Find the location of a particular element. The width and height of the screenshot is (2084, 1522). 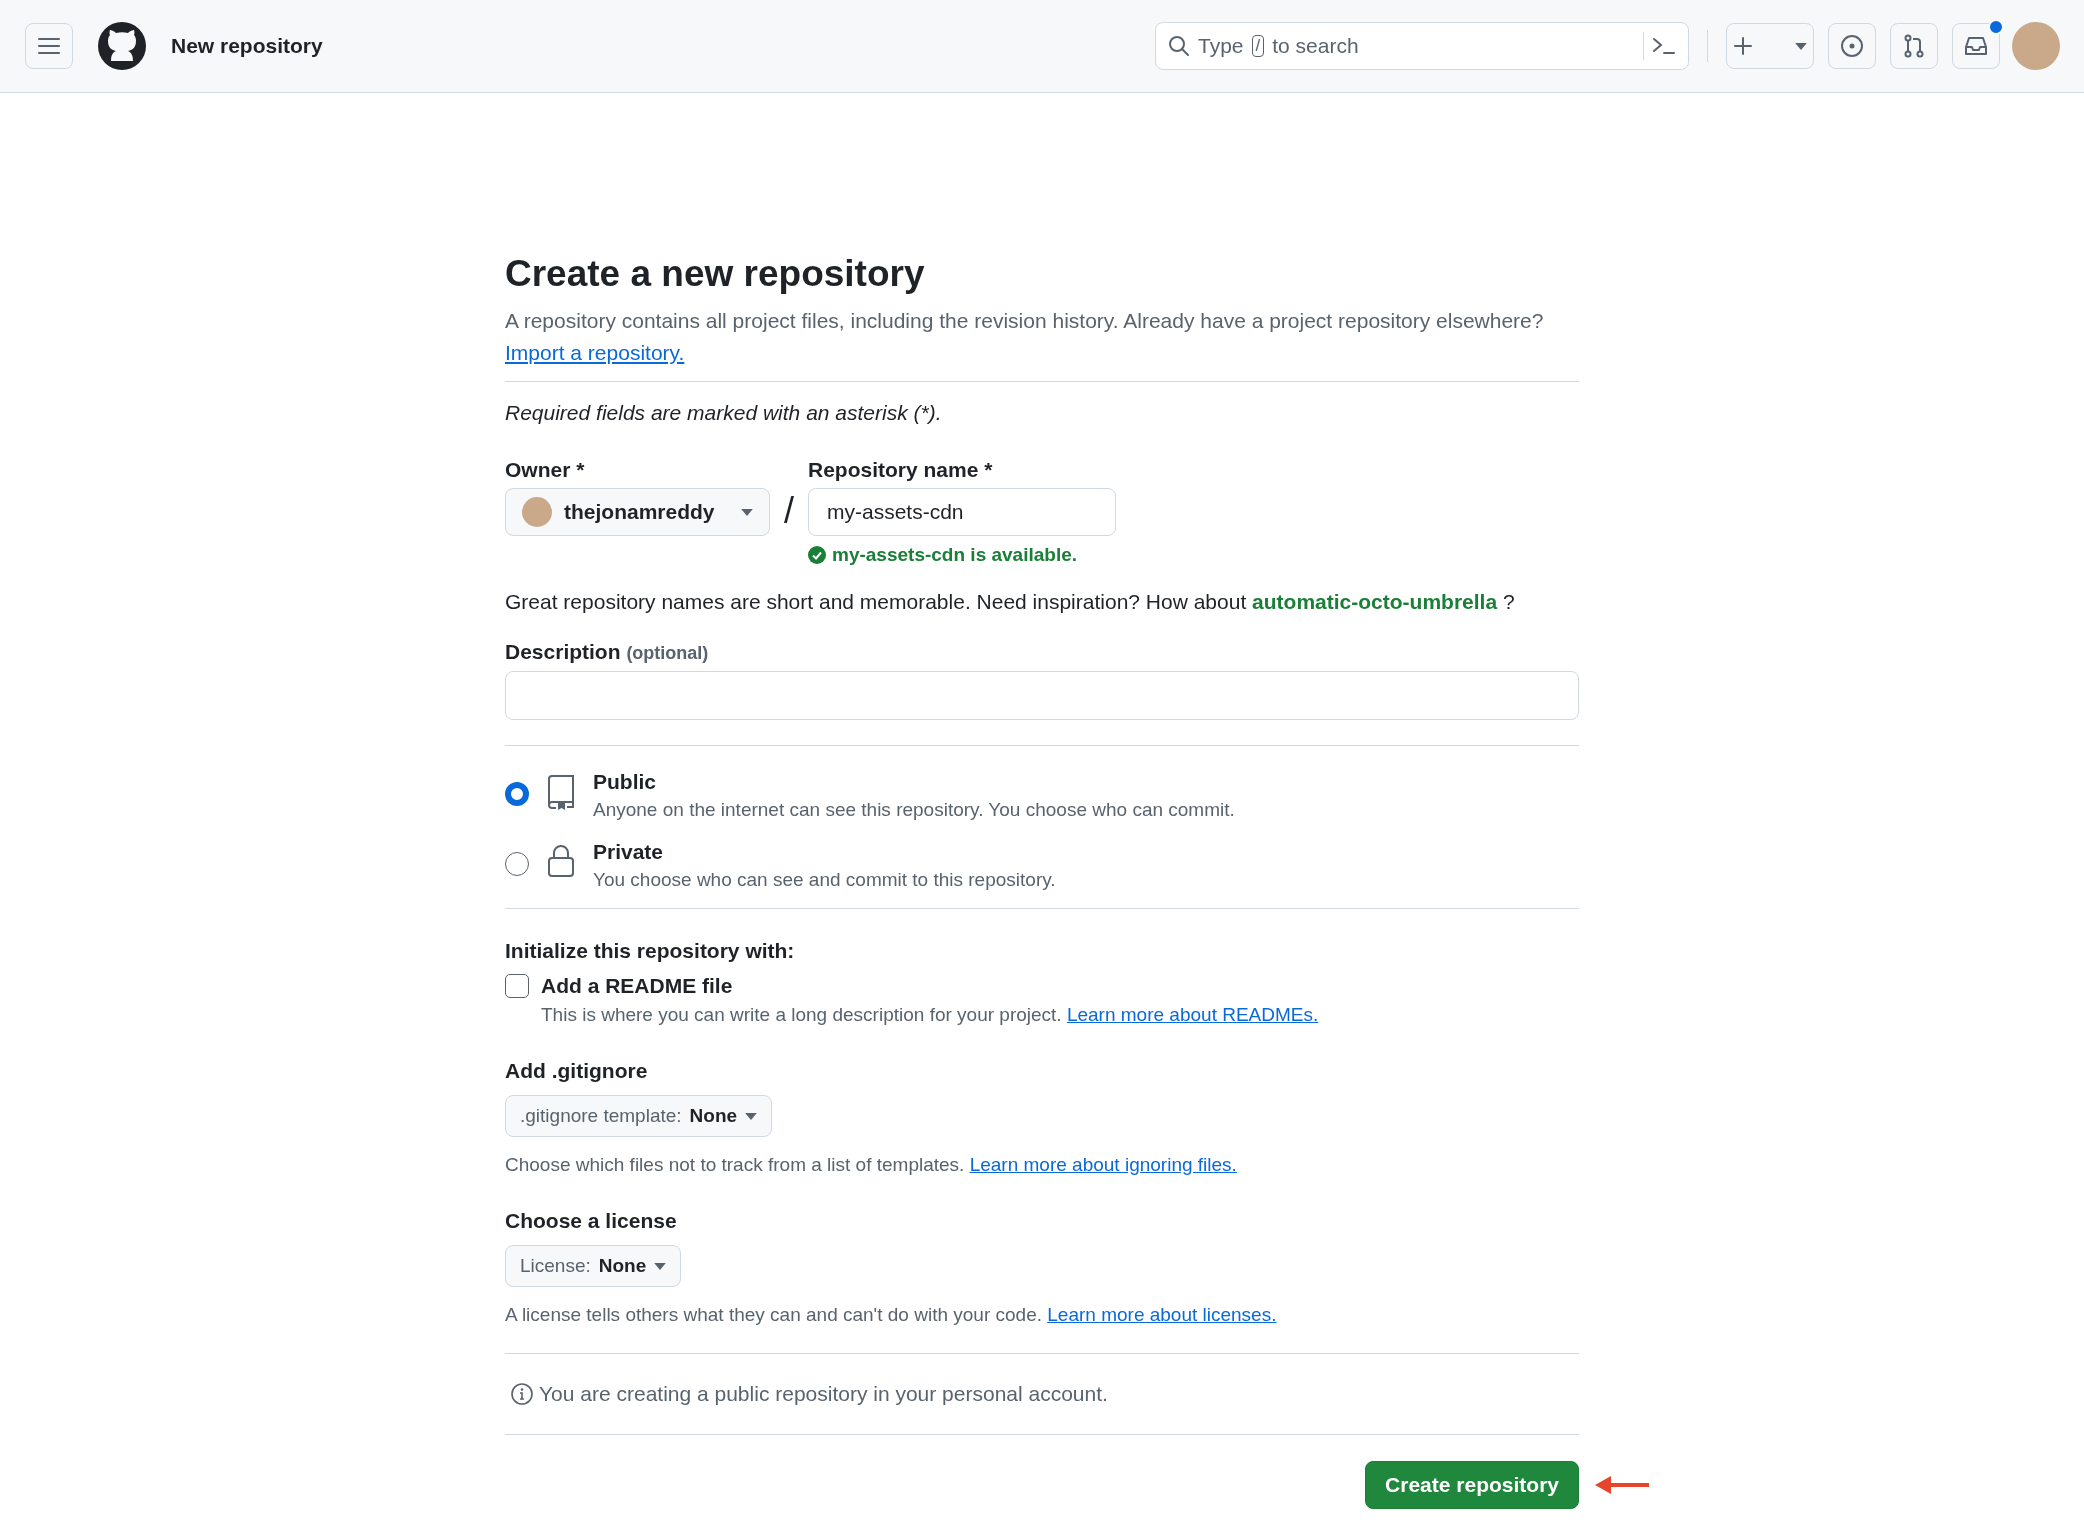

section-heading: Add .gitignore is located at coordinates (577, 1071).